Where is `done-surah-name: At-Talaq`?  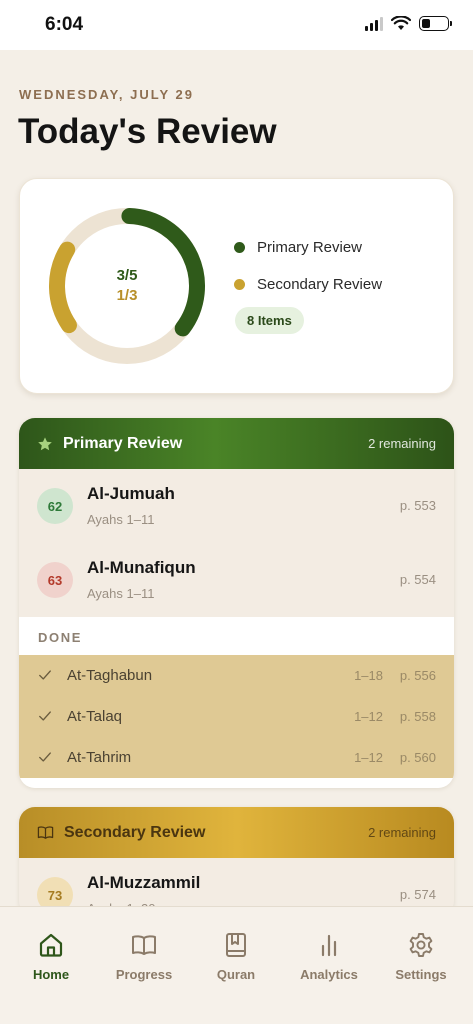 done-surah-name: At-Talaq is located at coordinates (95, 716).